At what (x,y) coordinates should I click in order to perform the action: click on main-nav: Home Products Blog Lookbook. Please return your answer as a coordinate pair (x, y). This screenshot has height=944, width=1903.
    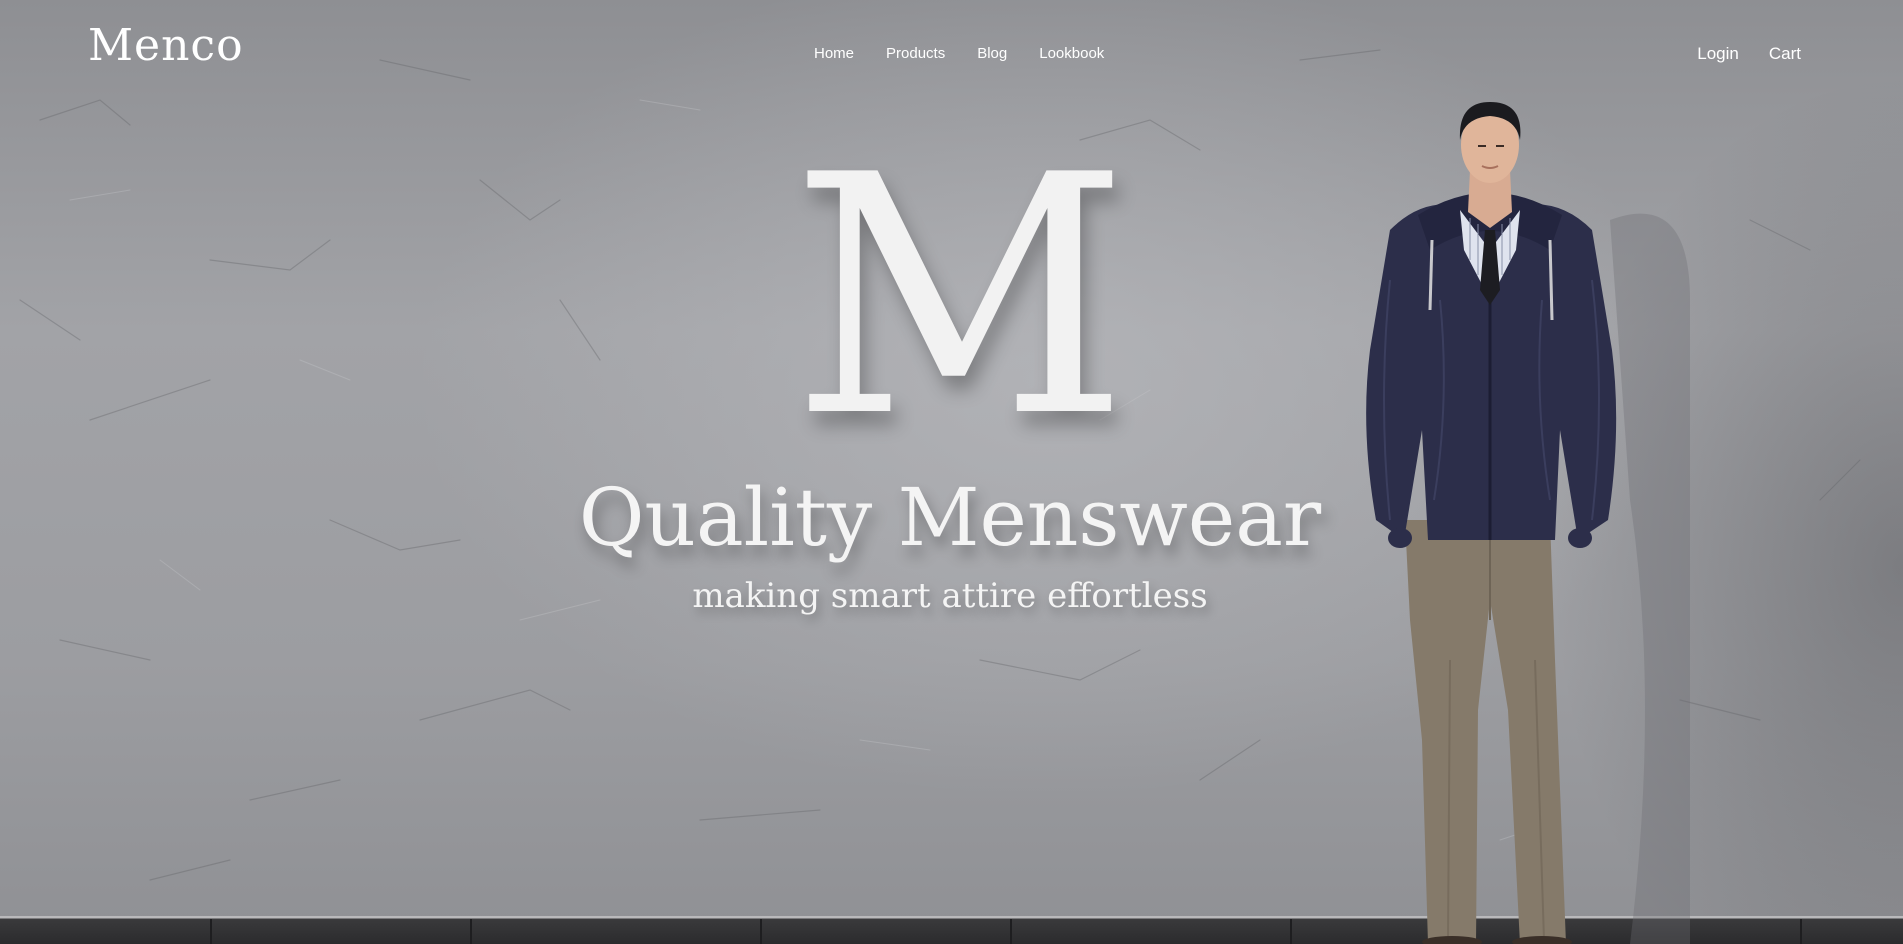
    Looking at the image, I should click on (959, 53).